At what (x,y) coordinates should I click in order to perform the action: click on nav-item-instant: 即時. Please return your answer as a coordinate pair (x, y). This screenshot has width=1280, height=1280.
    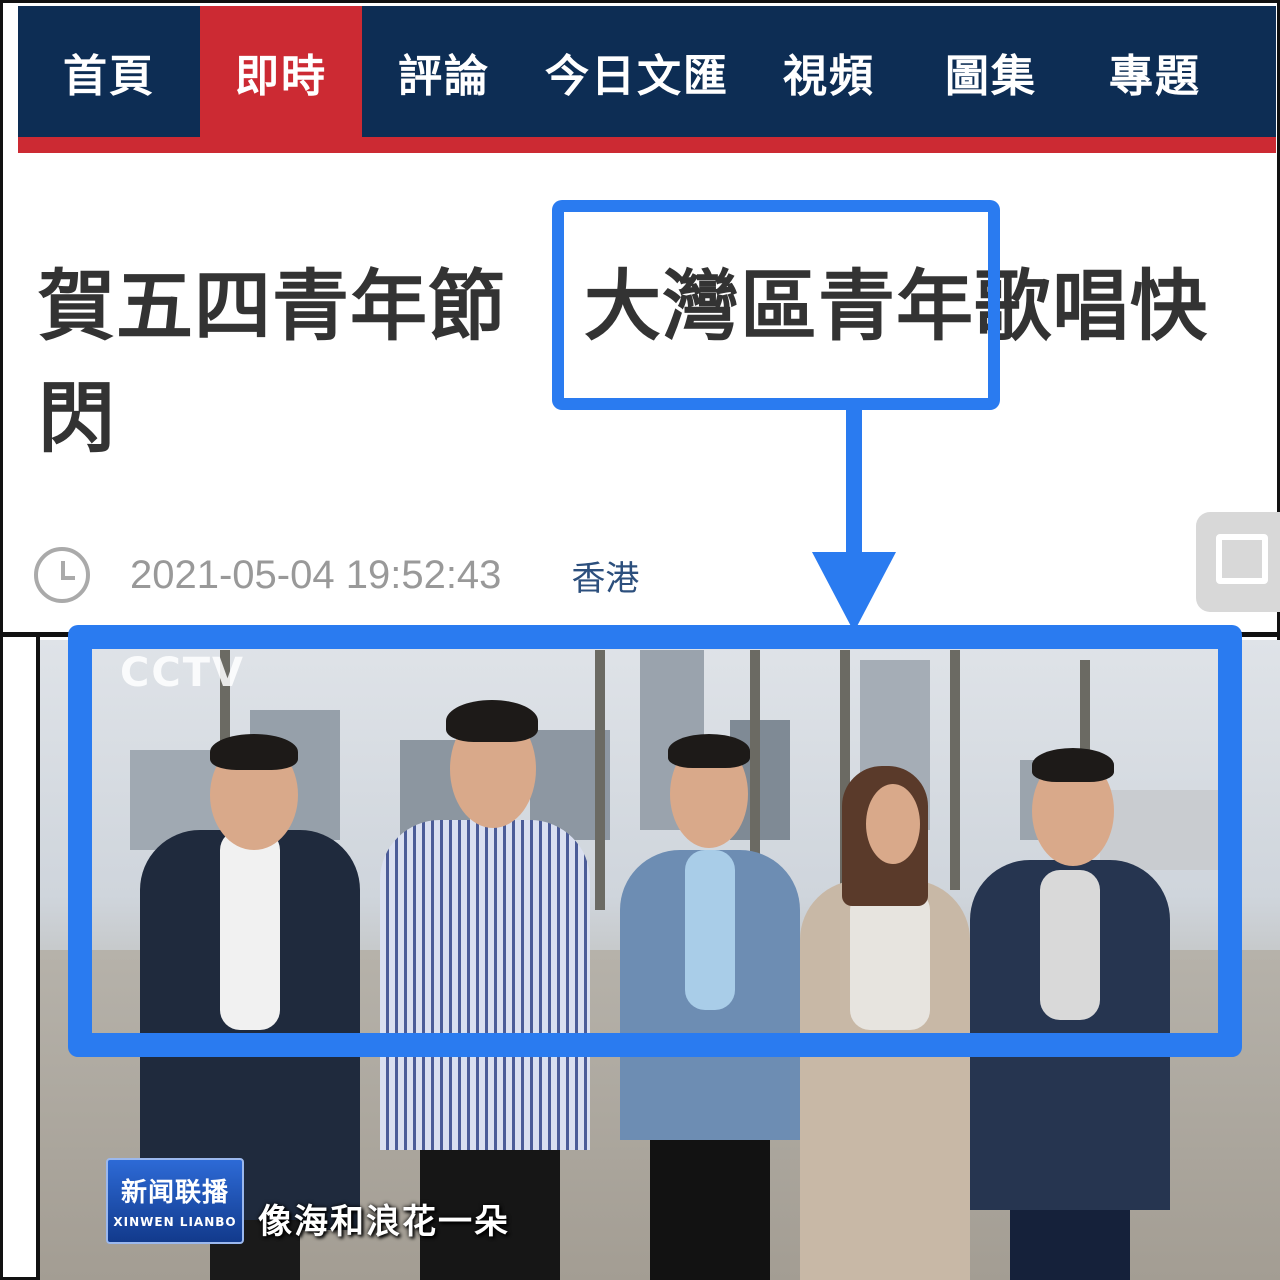
    Looking at the image, I should click on (281, 71).